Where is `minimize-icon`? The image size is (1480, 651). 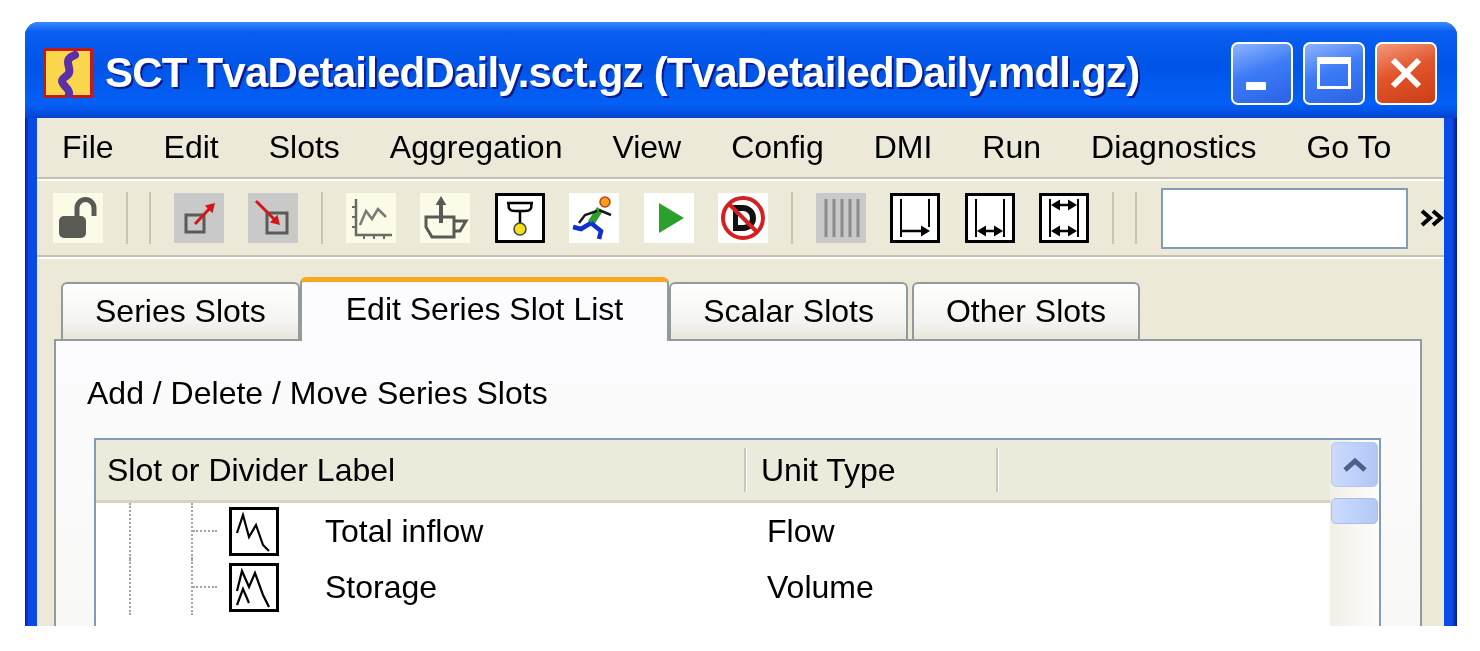 minimize-icon is located at coordinates (1256, 86).